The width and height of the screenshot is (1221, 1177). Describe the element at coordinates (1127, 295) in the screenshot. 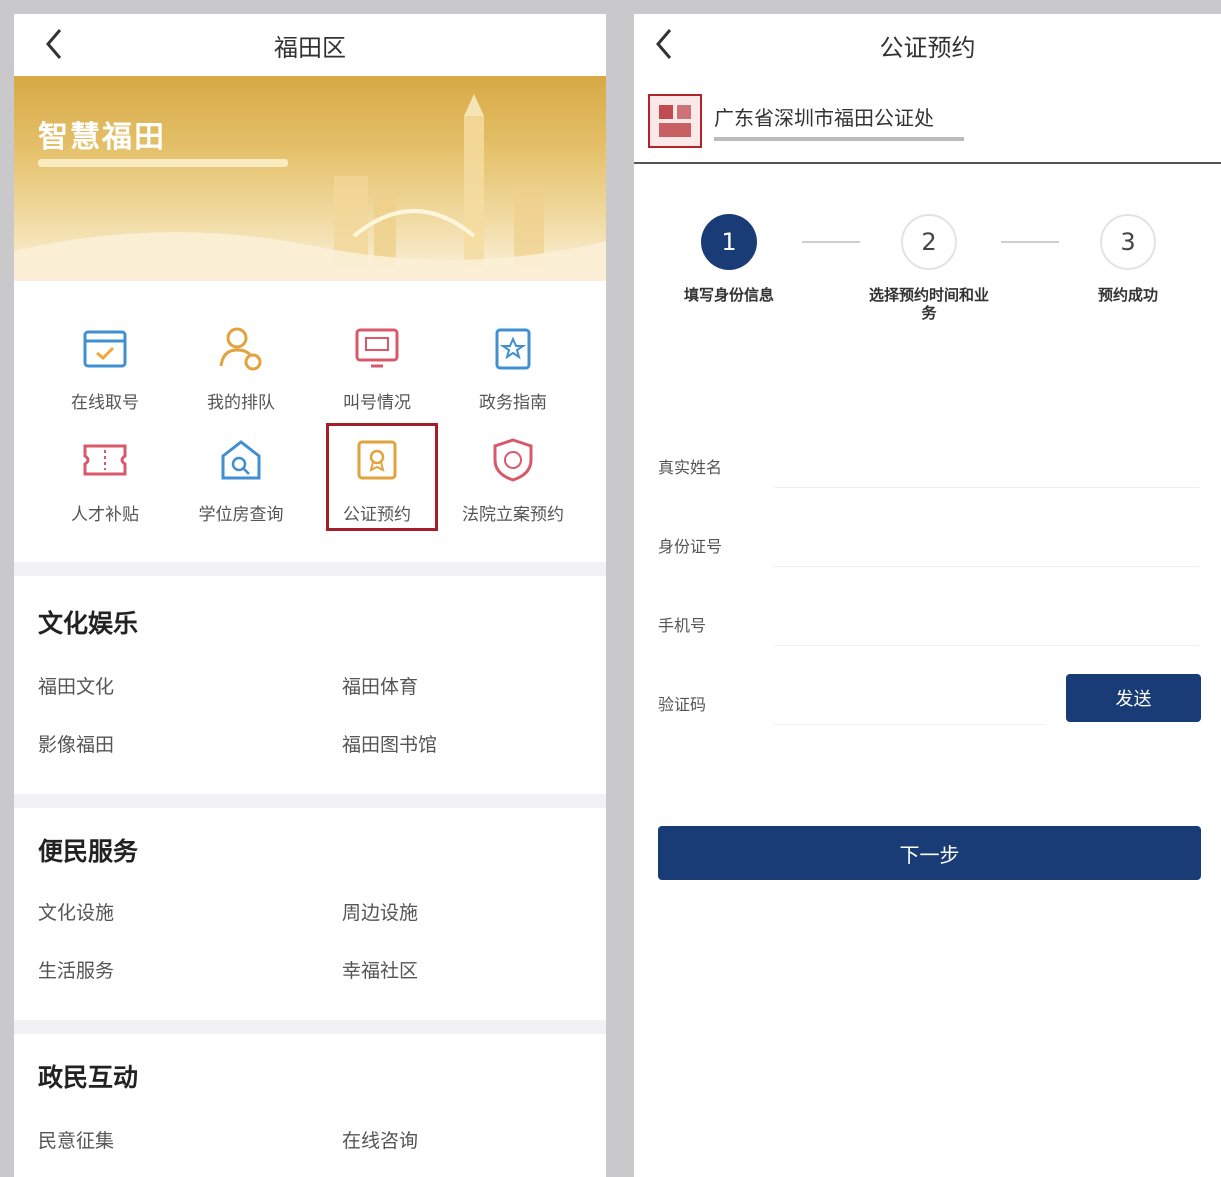

I see `step-label: 预约成功` at that location.